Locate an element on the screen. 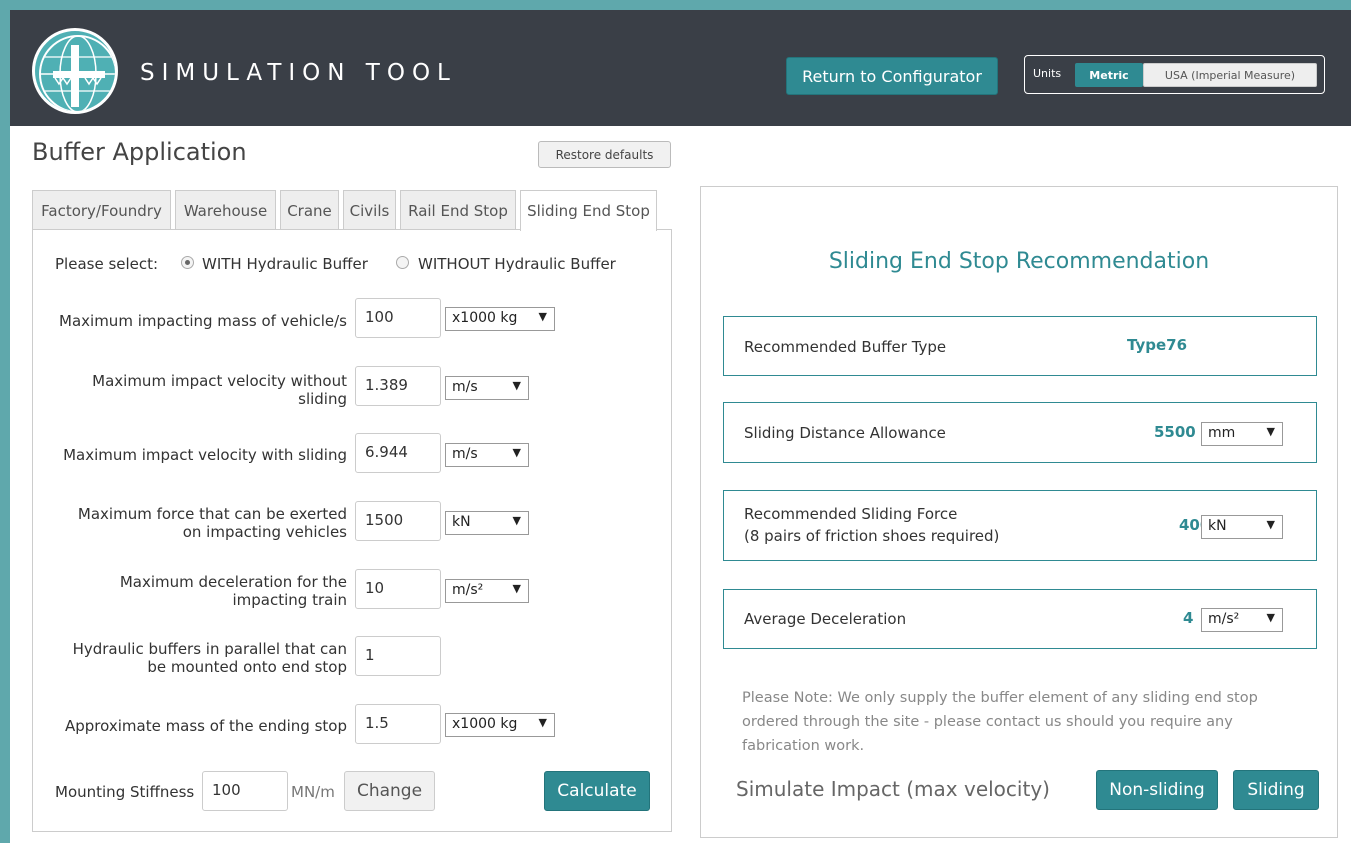 The image size is (1351, 843). logo-icon is located at coordinates (75, 71).